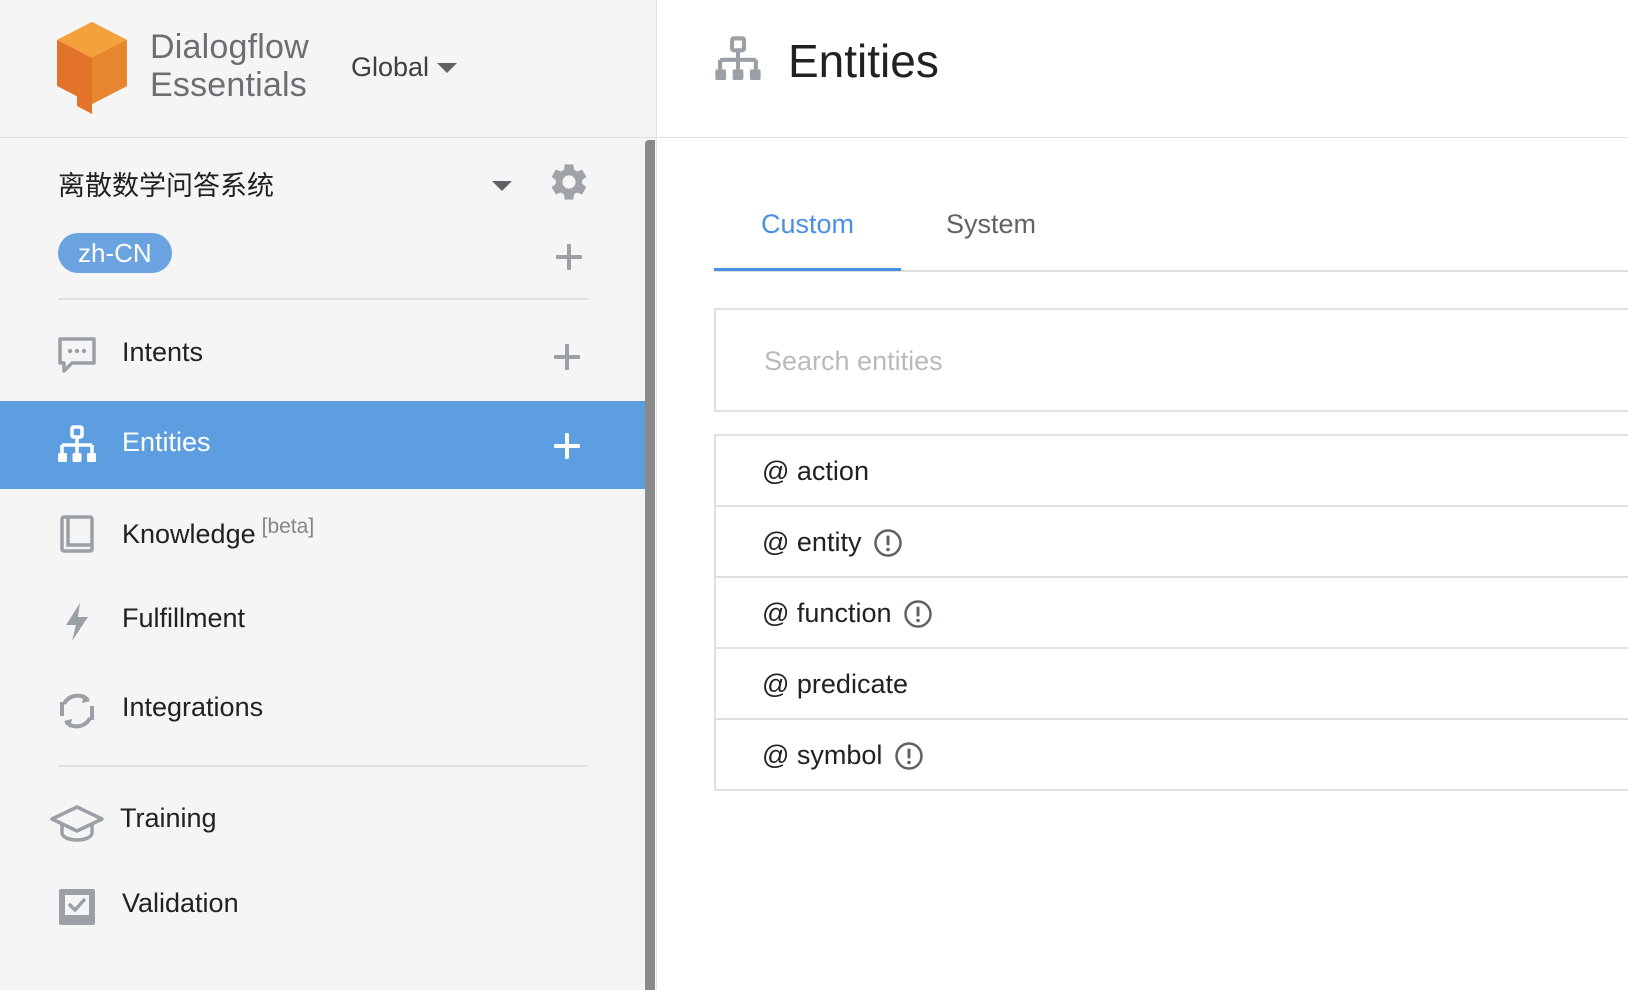 The image size is (1628, 990). What do you see at coordinates (1142, 69) in the screenshot?
I see `page-header: Entities` at bounding box center [1142, 69].